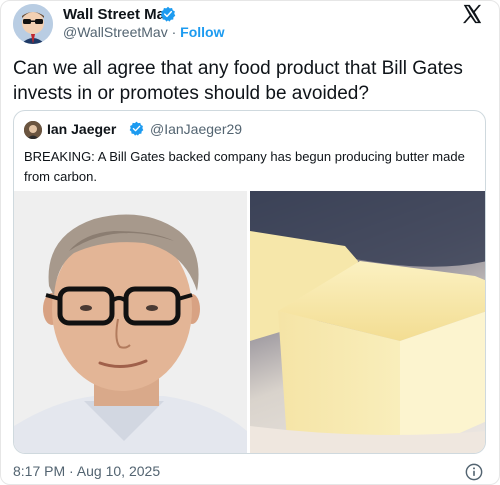  Describe the element at coordinates (86, 471) in the screenshot. I see `tweet-timestamp: 8:17 PM · Aug 10, 2025` at that location.